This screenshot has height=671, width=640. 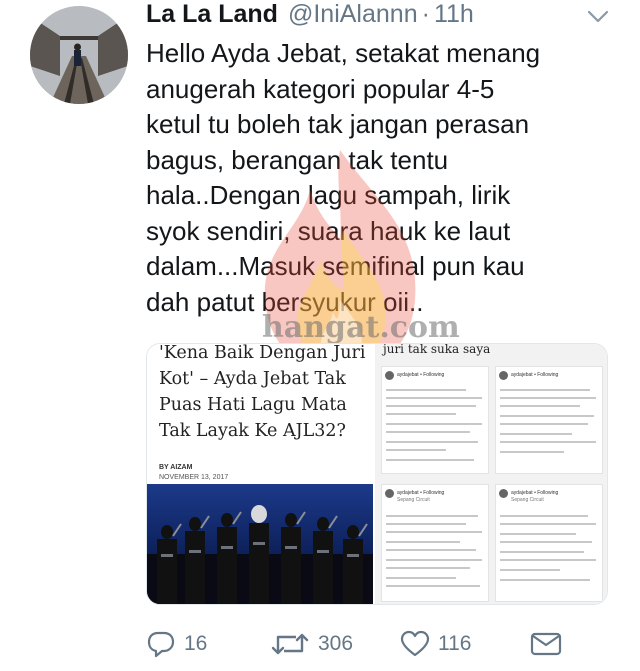 What do you see at coordinates (161, 644) in the screenshot?
I see `reply-icon` at bounding box center [161, 644].